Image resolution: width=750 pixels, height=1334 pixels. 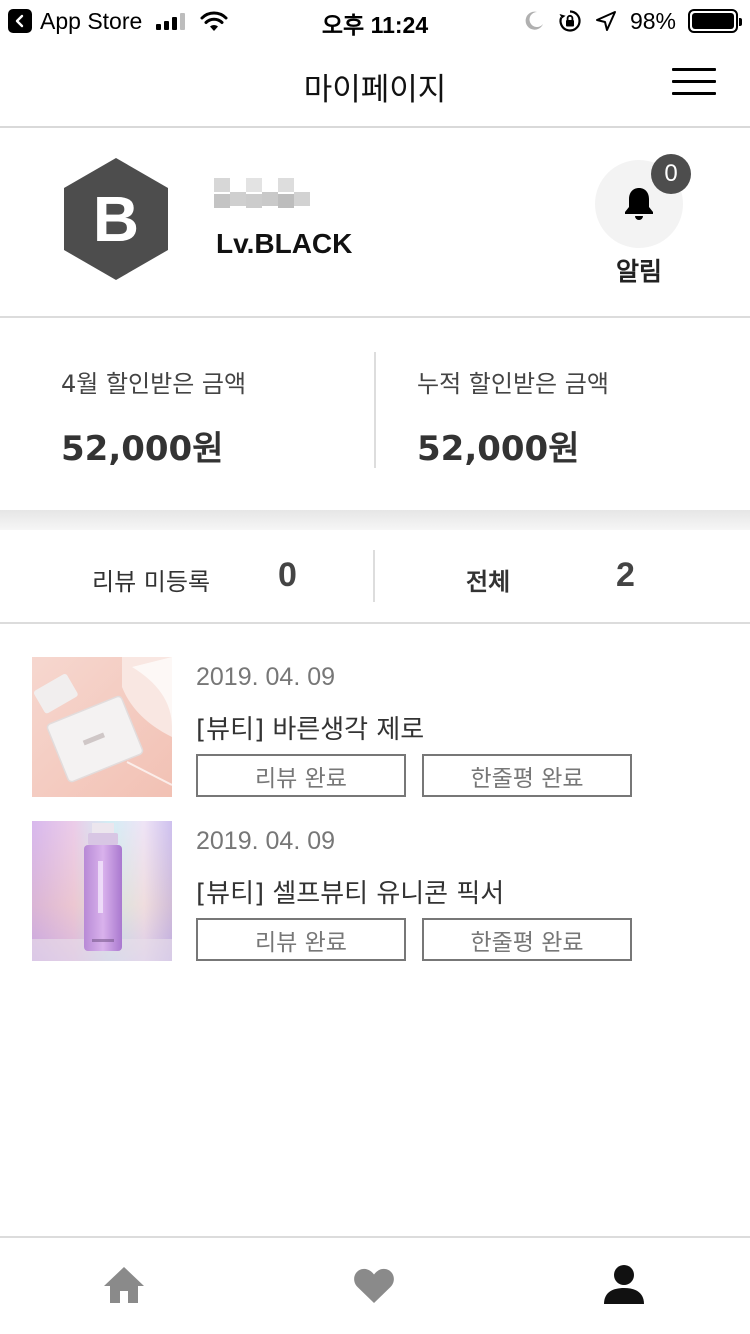 What do you see at coordinates (694, 82) in the screenshot?
I see `hamburger-menu-icon` at bounding box center [694, 82].